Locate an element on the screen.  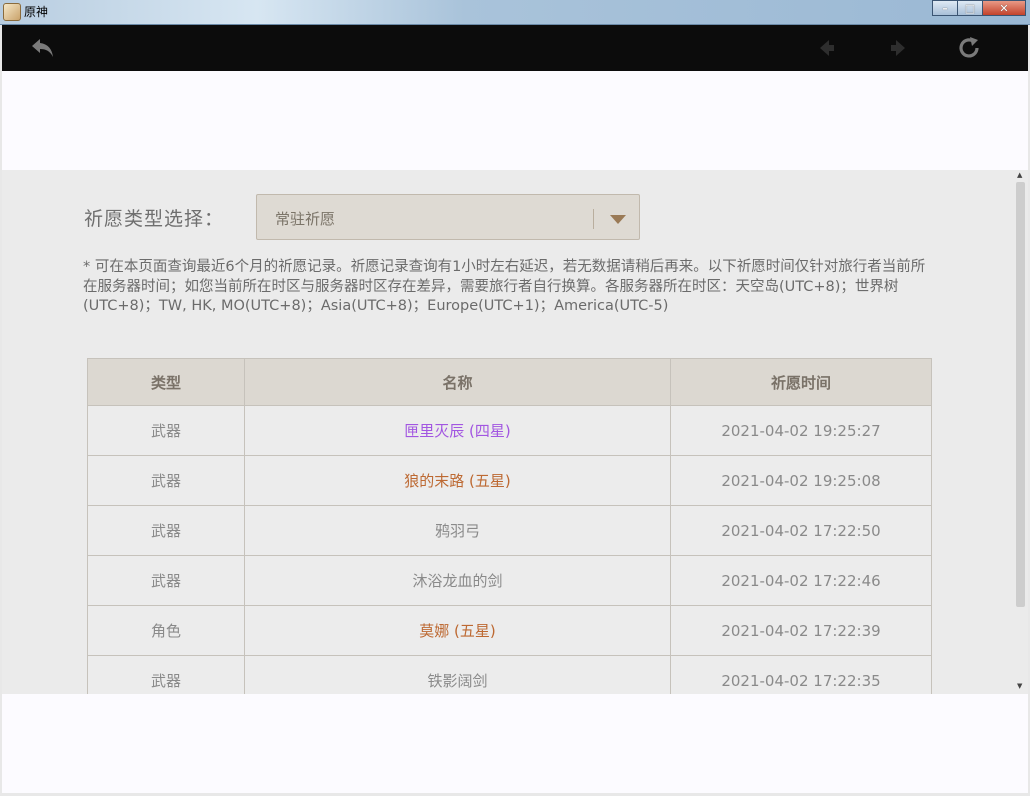
chevron-down-icon is located at coordinates (618, 219).